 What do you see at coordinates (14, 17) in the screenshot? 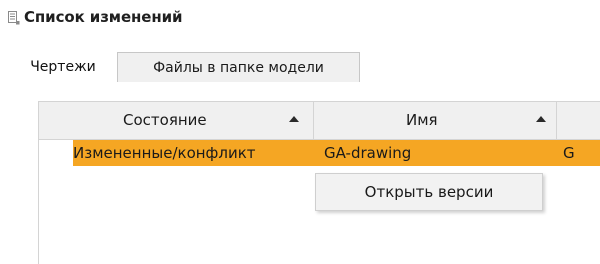
I see `list-document-icon` at bounding box center [14, 17].